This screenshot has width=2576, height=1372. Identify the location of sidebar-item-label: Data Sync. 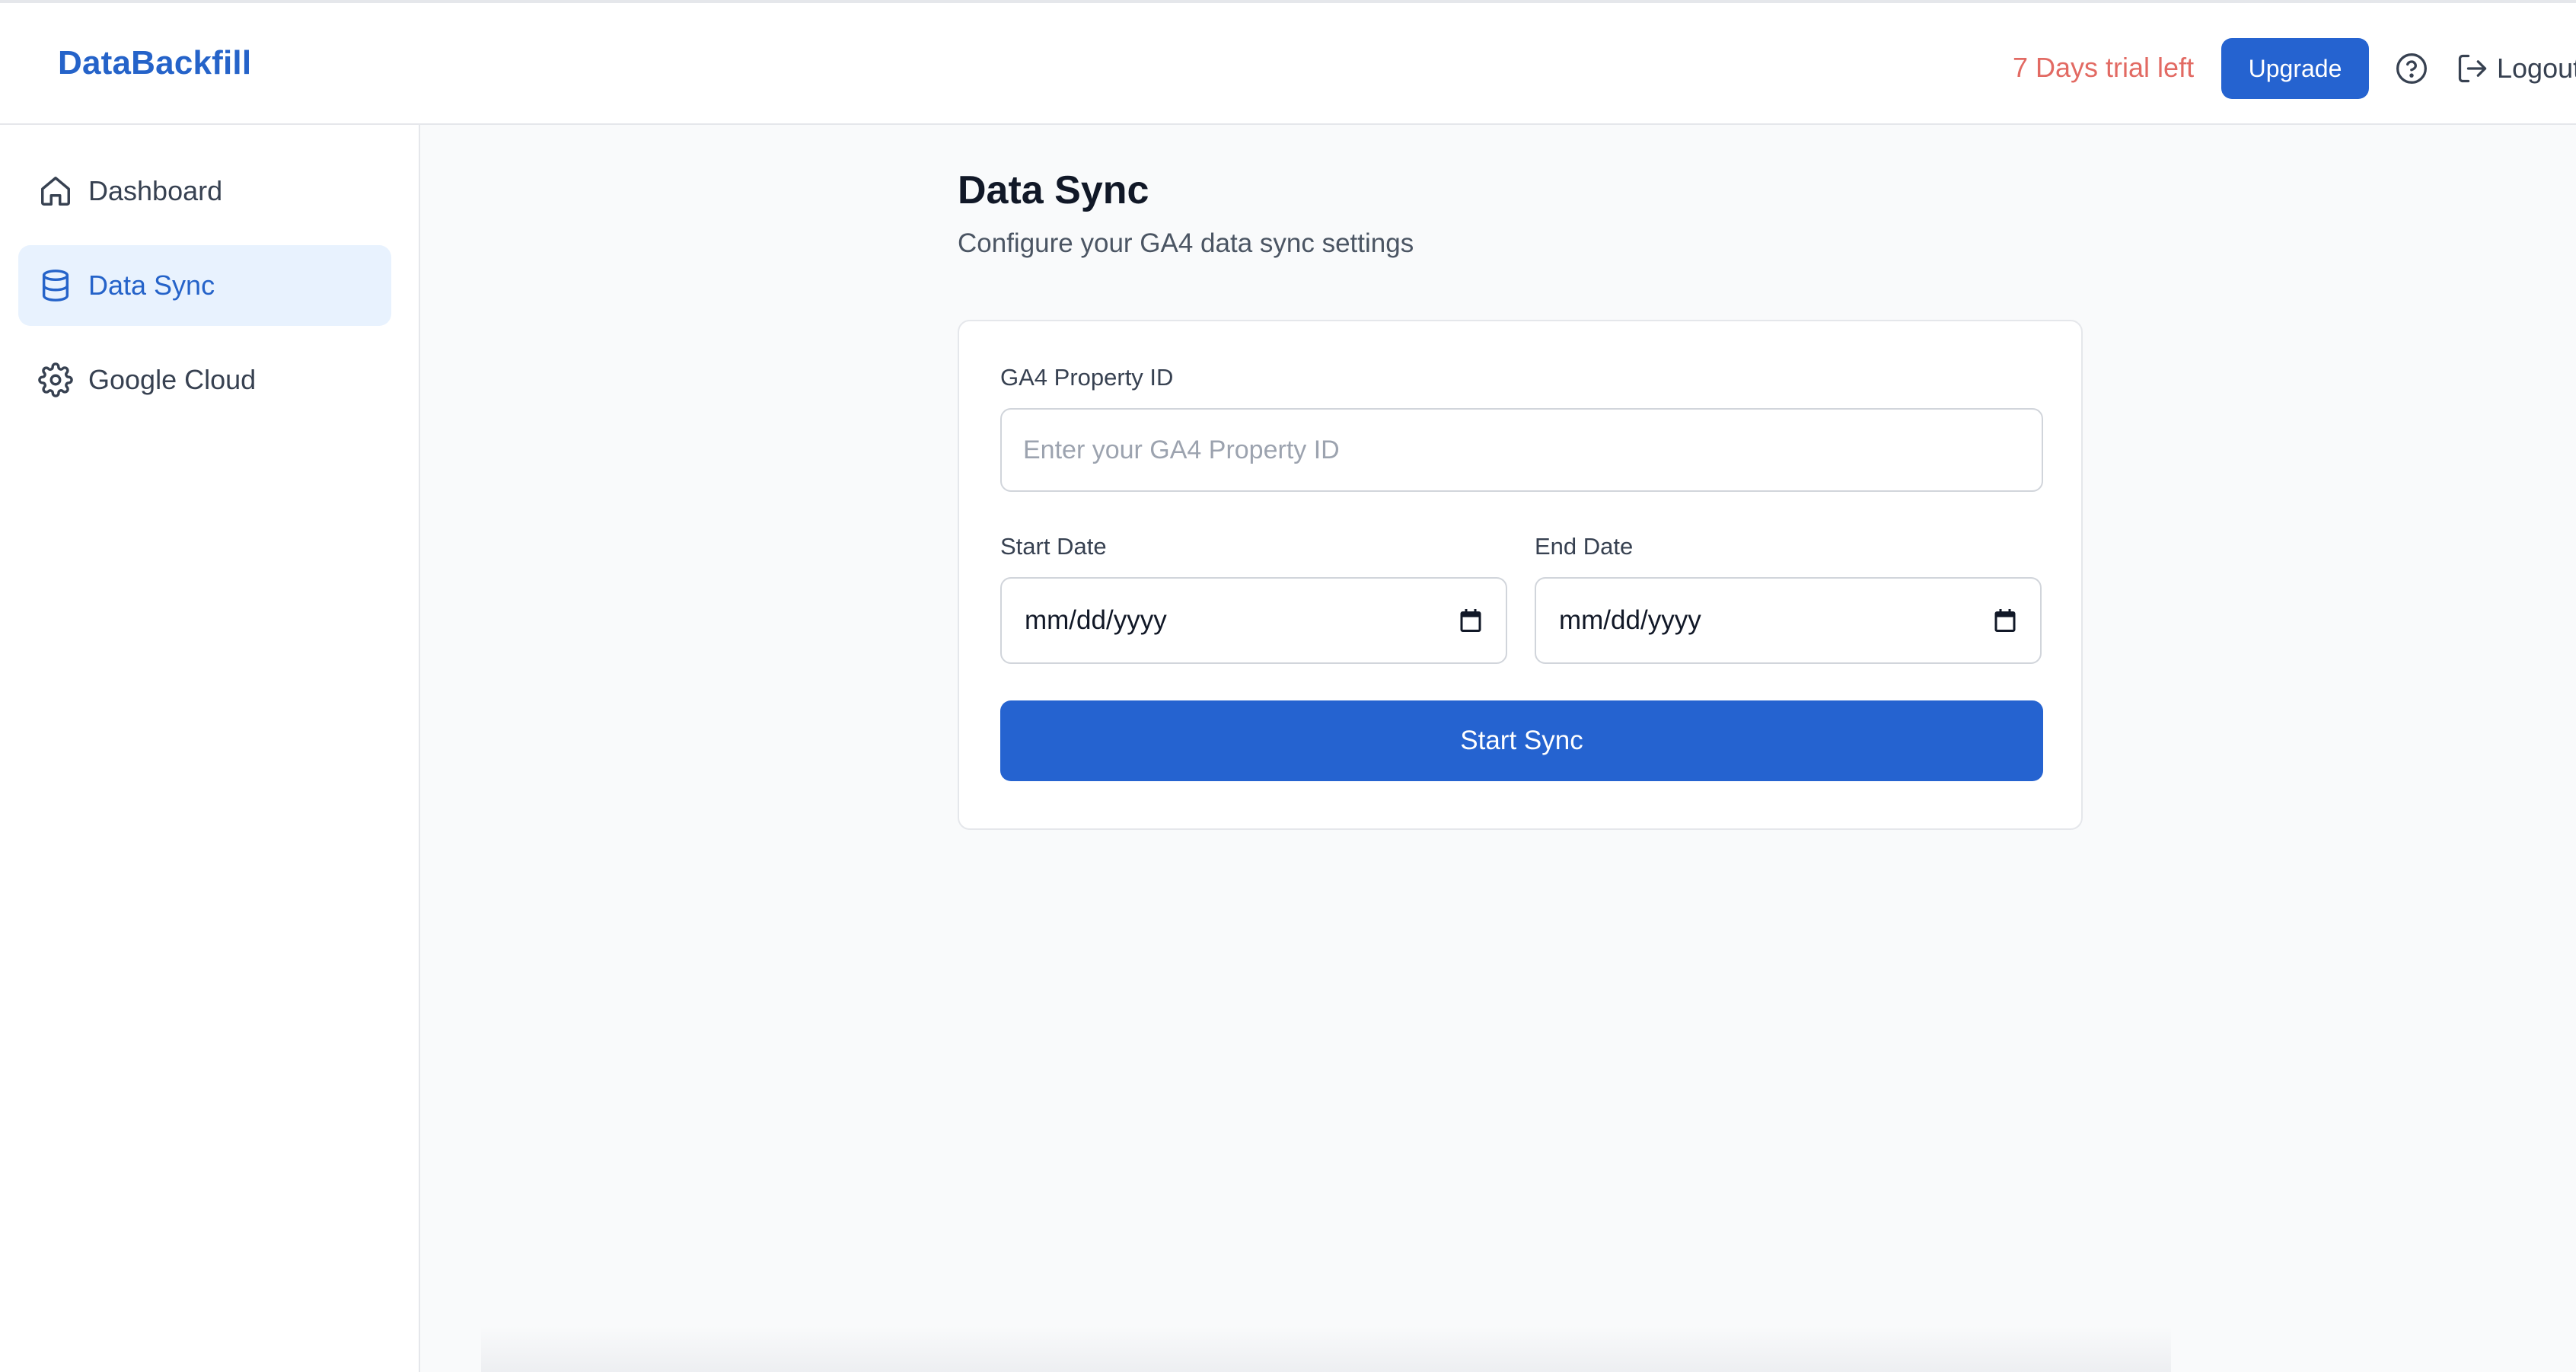
(151, 285).